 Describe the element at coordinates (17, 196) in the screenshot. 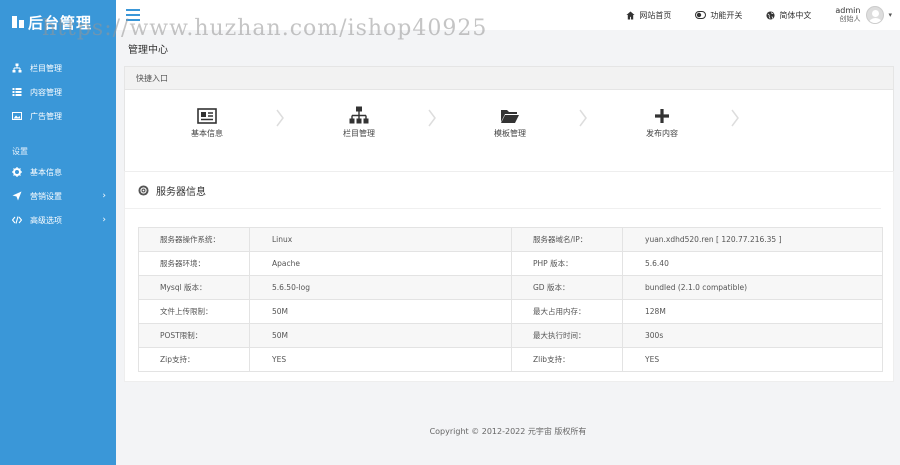

I see `send-icon` at that location.